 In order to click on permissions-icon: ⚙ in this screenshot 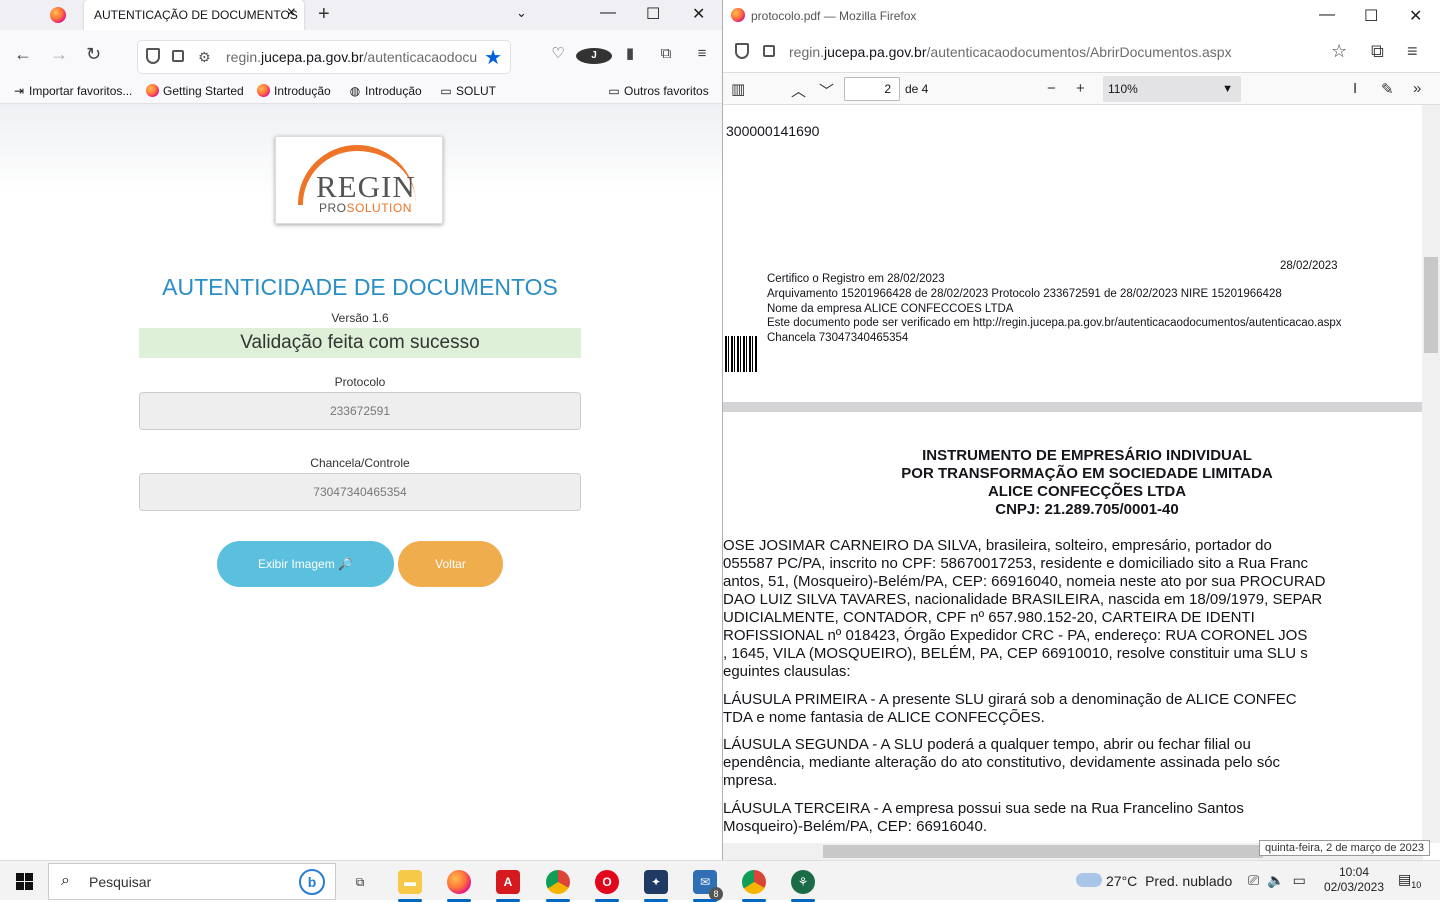, I will do `click(204, 57)`.